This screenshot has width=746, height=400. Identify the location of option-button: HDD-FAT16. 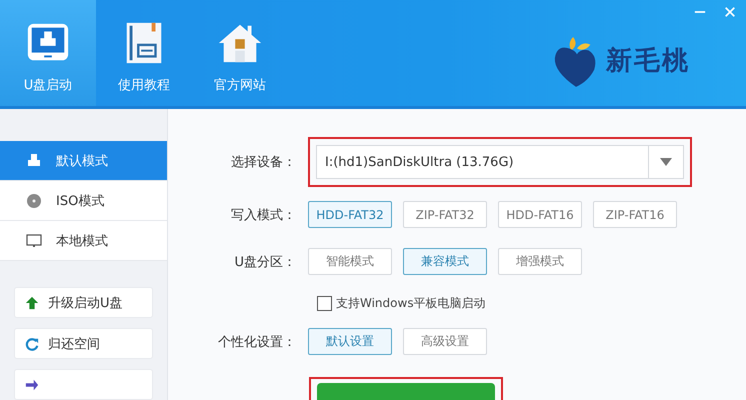
(540, 214).